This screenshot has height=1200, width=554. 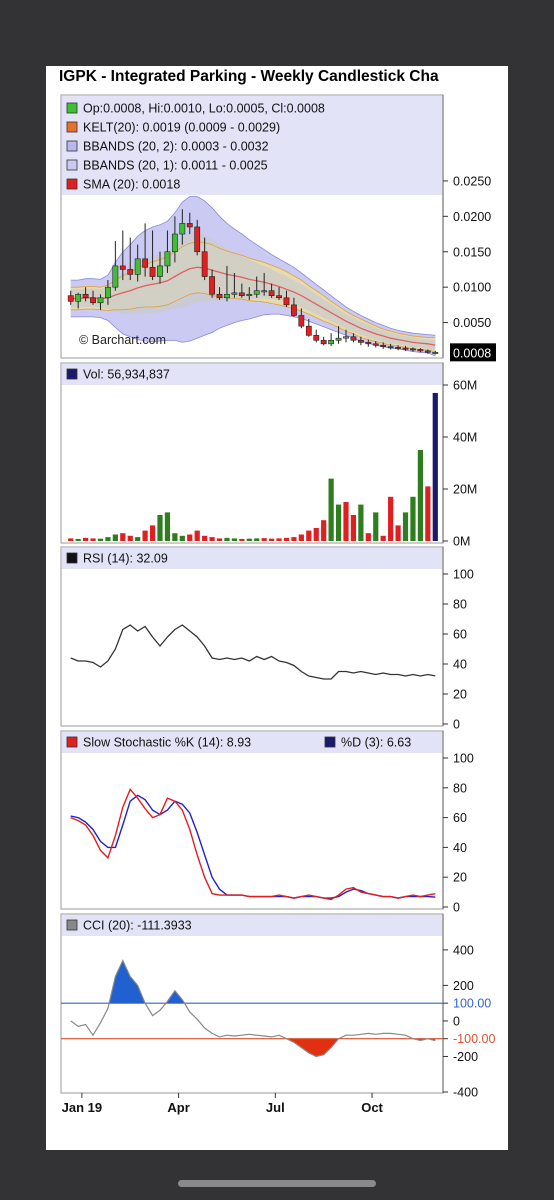 I want to click on volume-y-tick-label: 60M, so click(x=465, y=386).